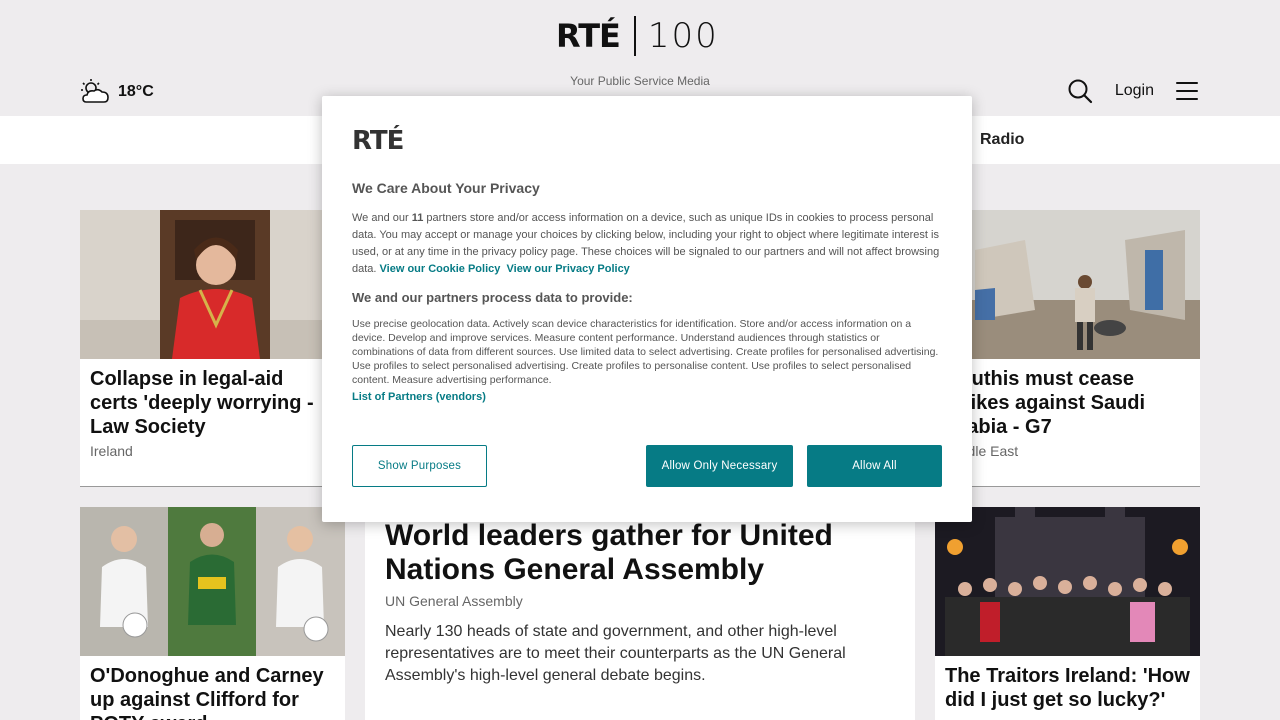 Image resolution: width=1280 pixels, height=720 pixels. I want to click on feature-category: UN General Assembly, so click(640, 601).